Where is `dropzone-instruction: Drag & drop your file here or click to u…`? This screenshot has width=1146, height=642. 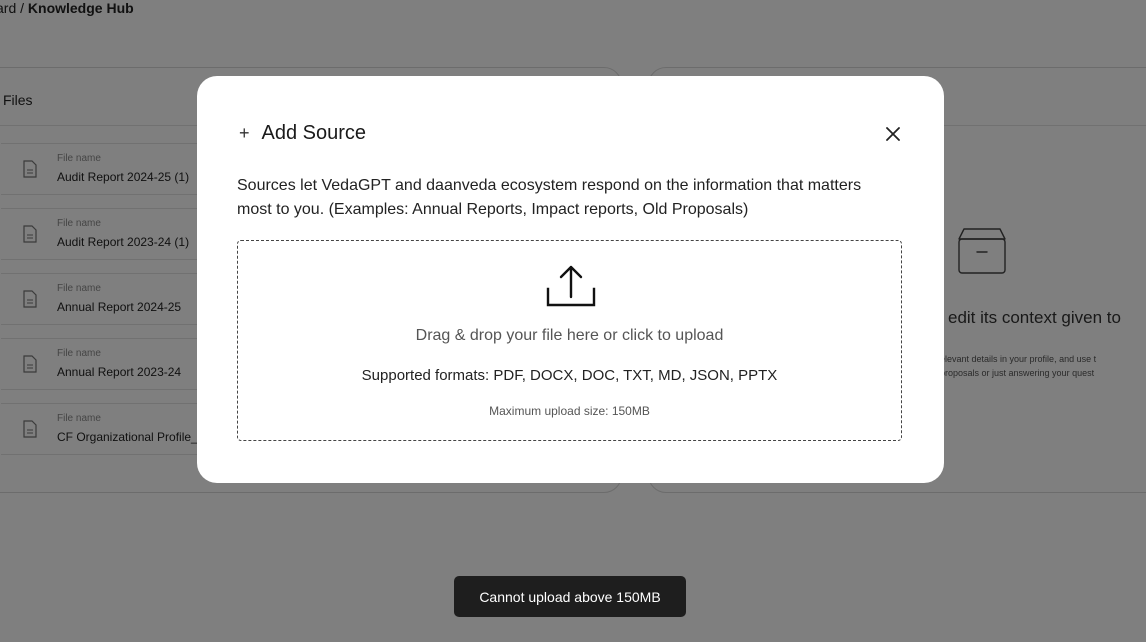
dropzone-instruction: Drag & drop your file here or click to u… is located at coordinates (569, 335).